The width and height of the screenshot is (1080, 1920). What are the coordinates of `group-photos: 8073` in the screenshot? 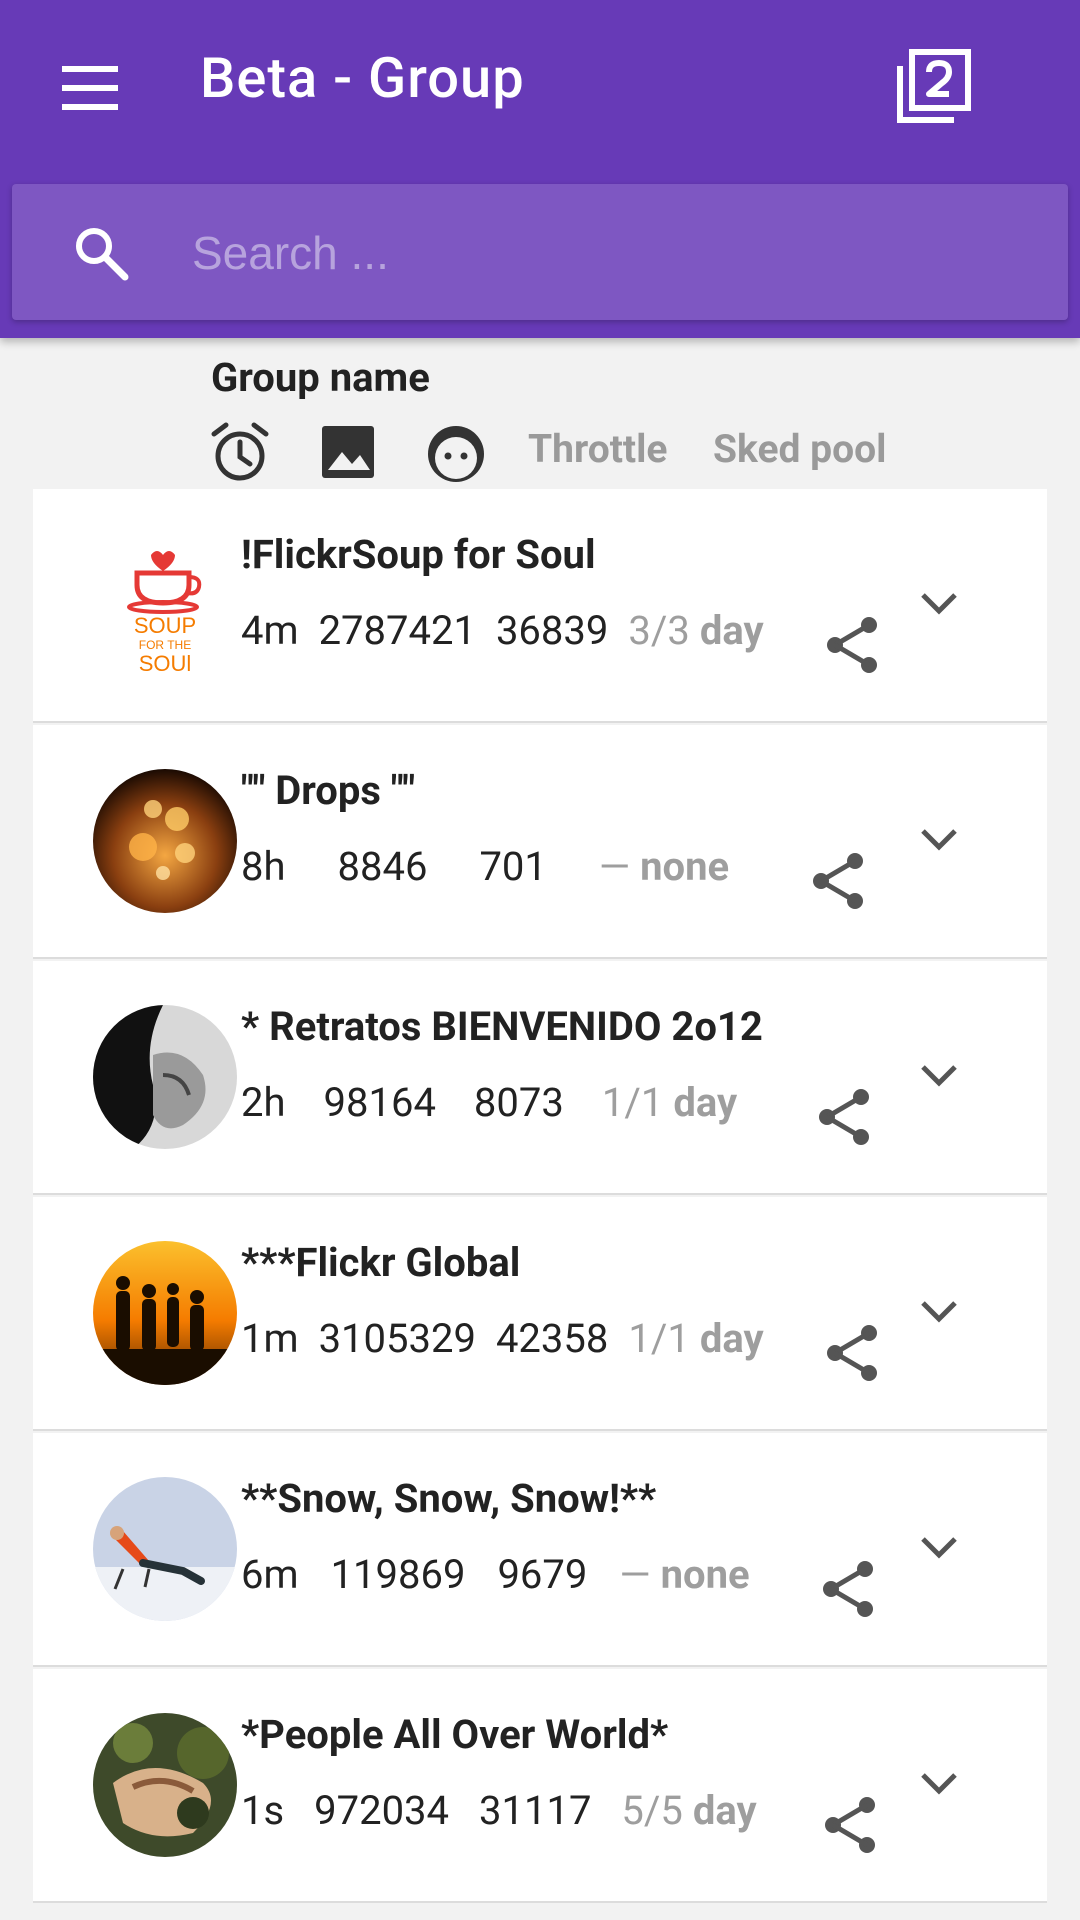 It's located at (518, 1102).